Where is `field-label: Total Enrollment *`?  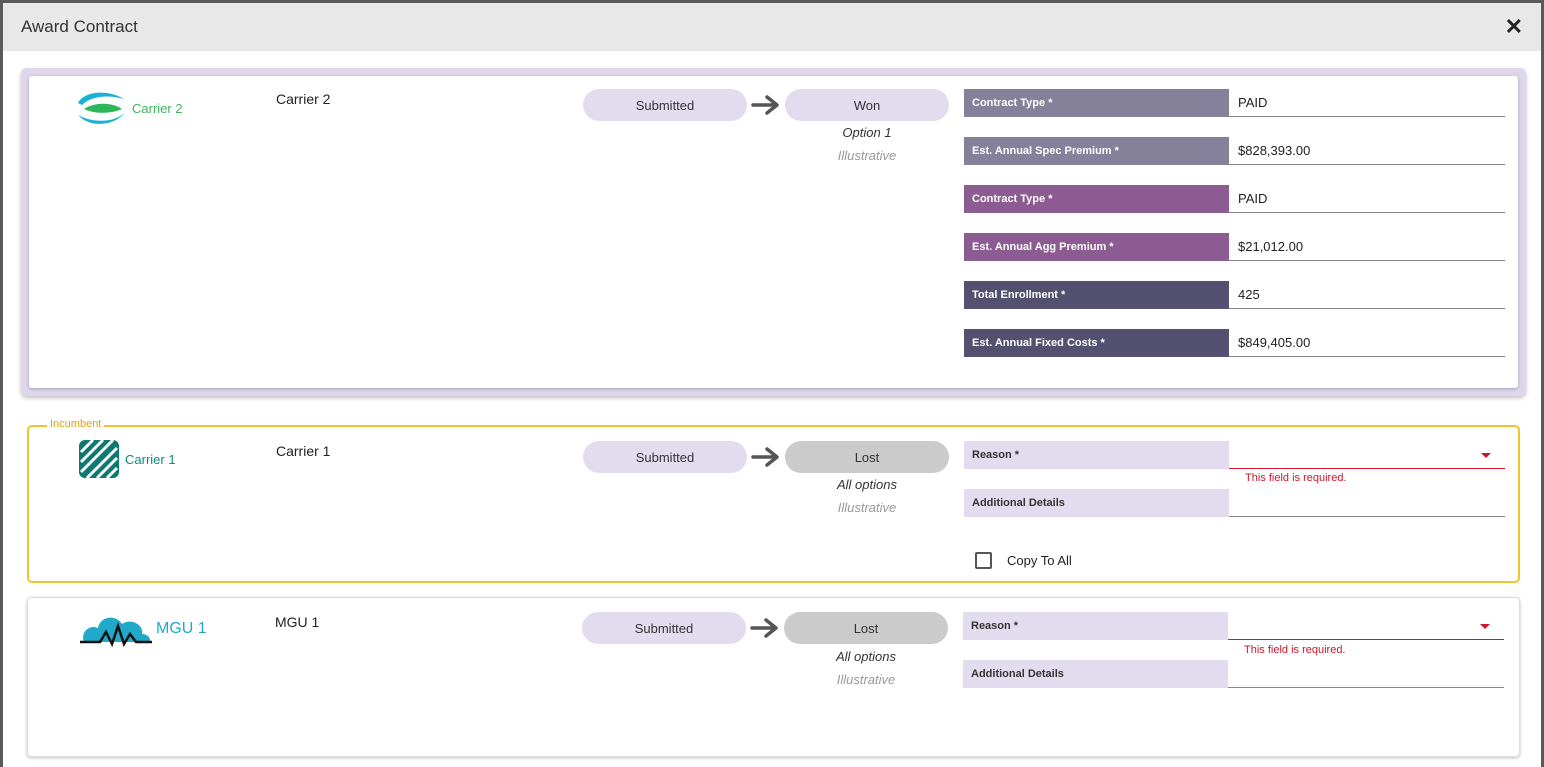
field-label: Total Enrollment * is located at coordinates (1096, 295).